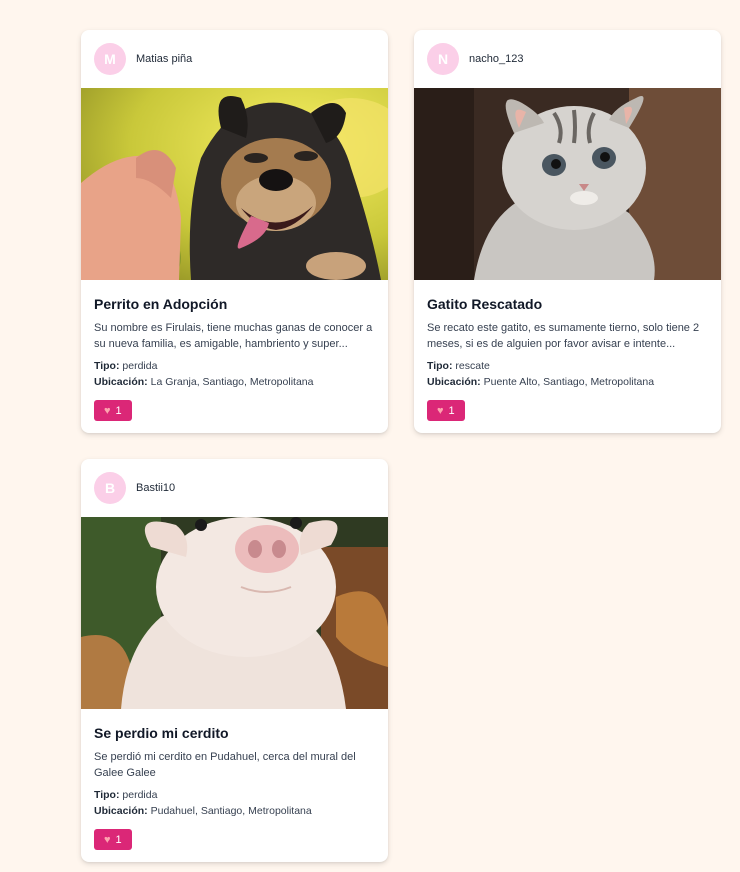 This screenshot has width=740, height=872. I want to click on avatar: M, so click(110, 59).